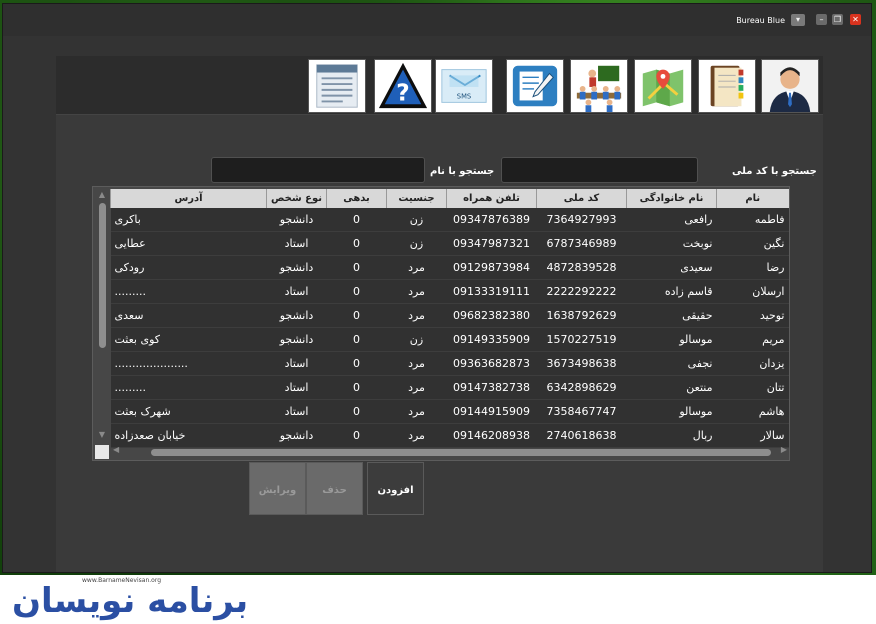 Image resolution: width=876 pixels, height=624 pixels. What do you see at coordinates (116, 449) in the screenshot?
I see `scroll-left-icon: ◀` at bounding box center [116, 449].